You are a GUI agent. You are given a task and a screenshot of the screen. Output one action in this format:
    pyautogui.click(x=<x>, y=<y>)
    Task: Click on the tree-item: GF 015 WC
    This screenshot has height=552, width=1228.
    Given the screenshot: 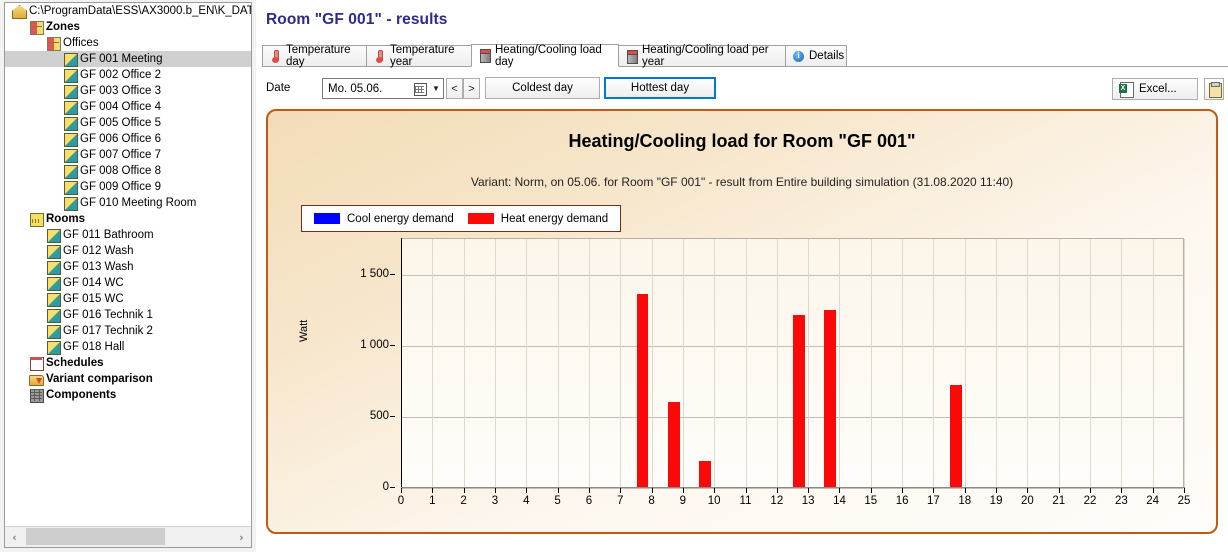 What is the action you would take?
    pyautogui.click(x=128, y=299)
    